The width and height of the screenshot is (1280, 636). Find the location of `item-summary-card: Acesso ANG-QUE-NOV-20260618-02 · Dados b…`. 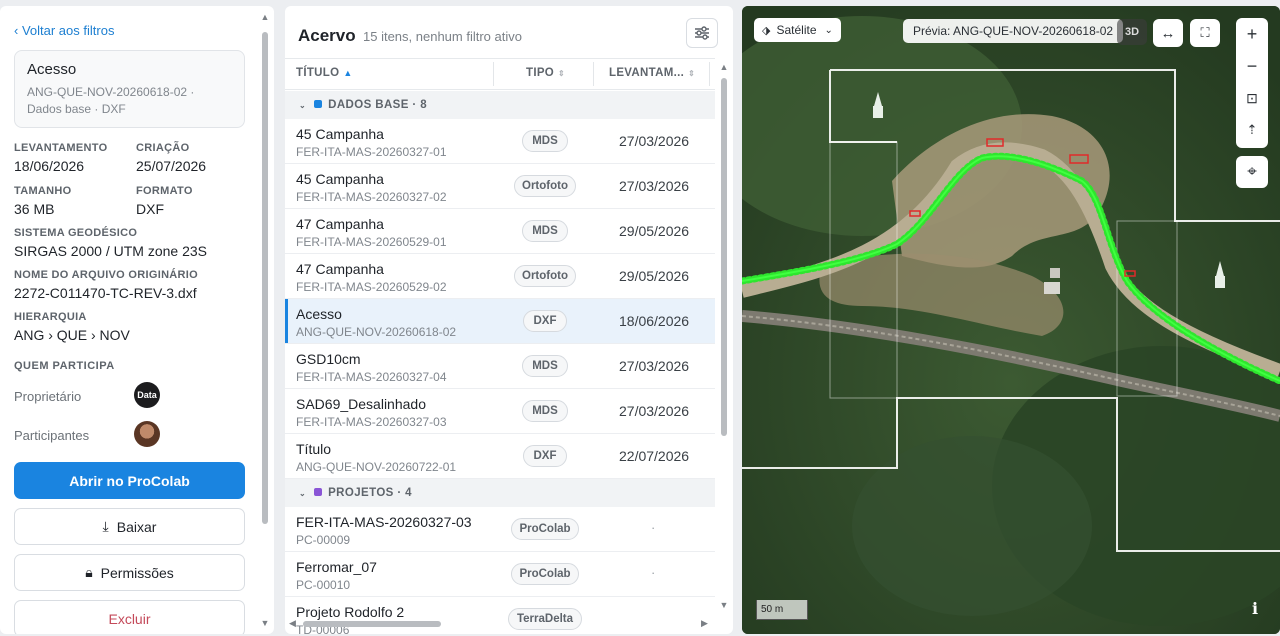

item-summary-card: Acesso ANG-QUE-NOV-20260618-02 · Dados b… is located at coordinates (129, 89).